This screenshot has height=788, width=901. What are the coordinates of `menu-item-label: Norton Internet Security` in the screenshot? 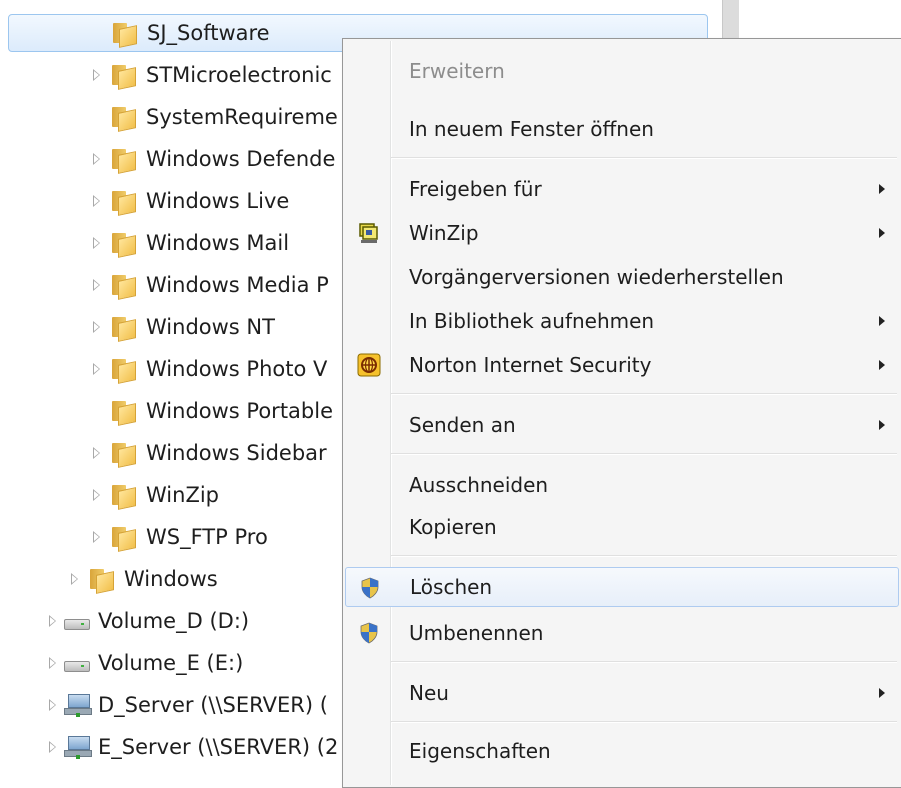 It's located at (530, 365).